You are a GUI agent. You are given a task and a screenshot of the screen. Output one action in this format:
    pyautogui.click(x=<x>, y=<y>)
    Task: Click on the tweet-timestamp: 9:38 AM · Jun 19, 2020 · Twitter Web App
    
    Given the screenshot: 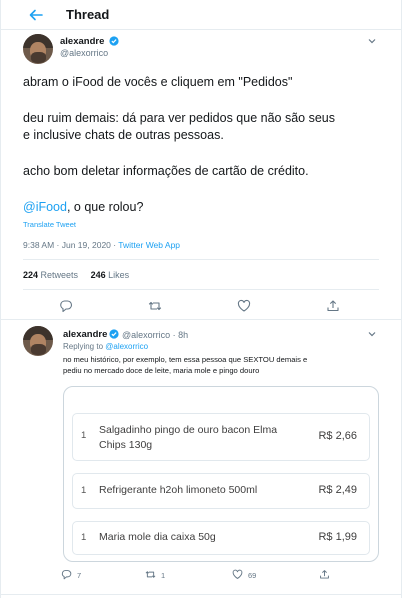 What is the action you would take?
    pyautogui.click(x=101, y=245)
    